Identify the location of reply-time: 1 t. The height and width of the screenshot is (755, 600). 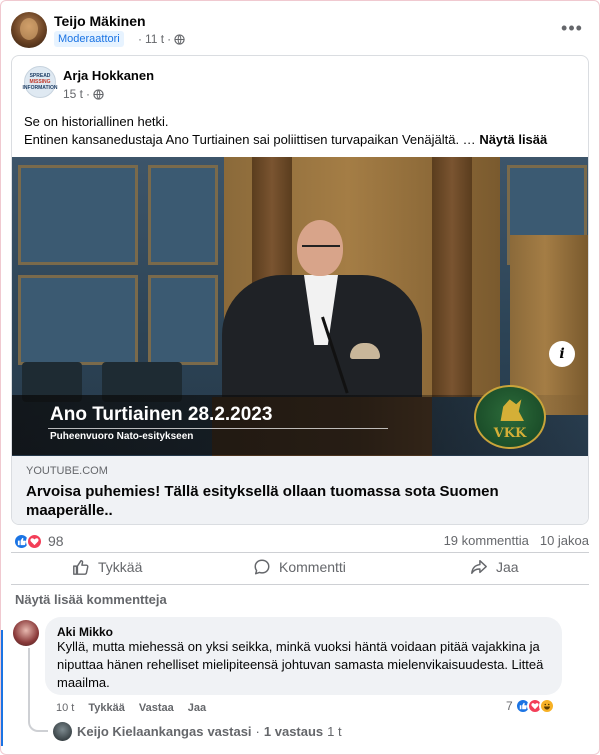
(334, 731).